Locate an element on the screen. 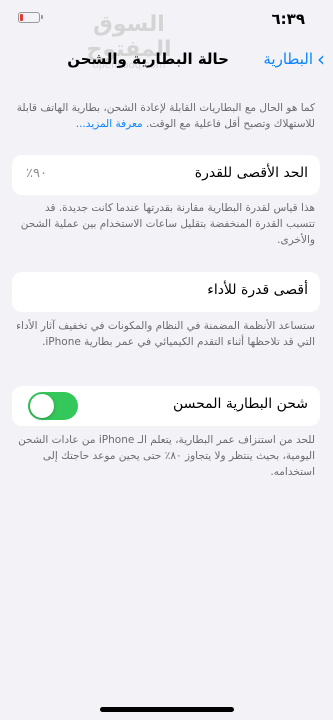 The image size is (333, 720). optimized-charging-toggle is located at coordinates (53, 406).